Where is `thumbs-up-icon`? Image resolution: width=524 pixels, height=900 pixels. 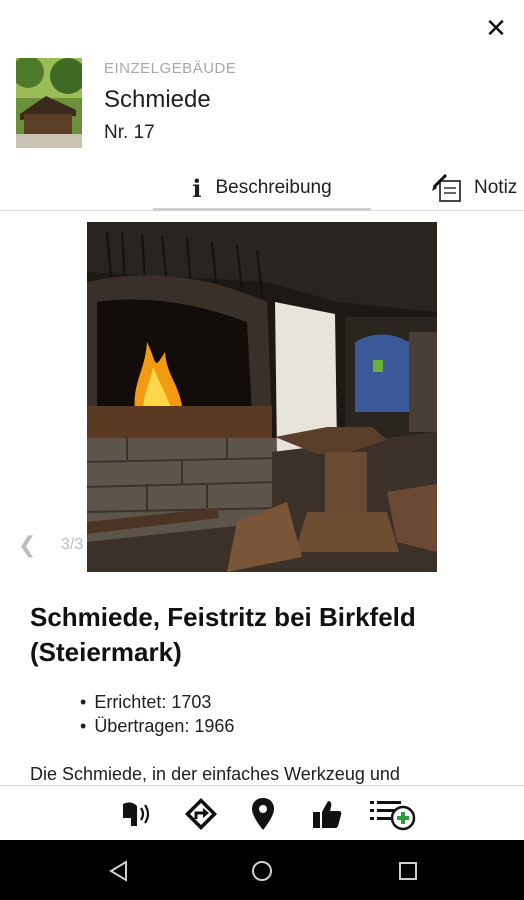
thumbs-up-icon is located at coordinates (327, 814).